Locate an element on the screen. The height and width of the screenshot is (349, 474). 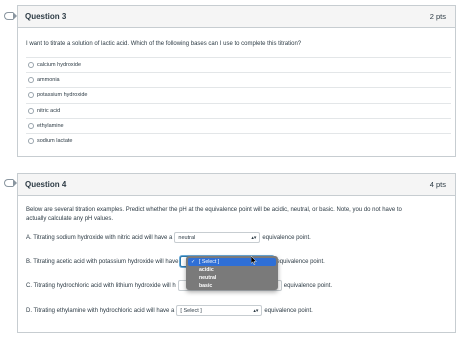
answer-option: calcium hydroxide is located at coordinates (238, 64).